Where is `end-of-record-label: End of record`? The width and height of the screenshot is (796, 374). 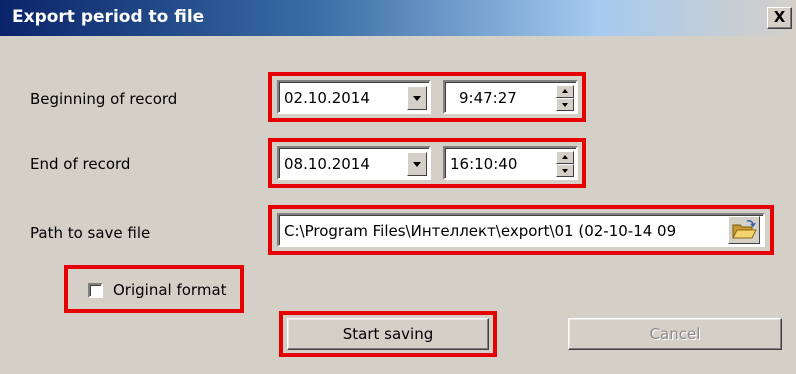
end-of-record-label: End of record is located at coordinates (80, 164).